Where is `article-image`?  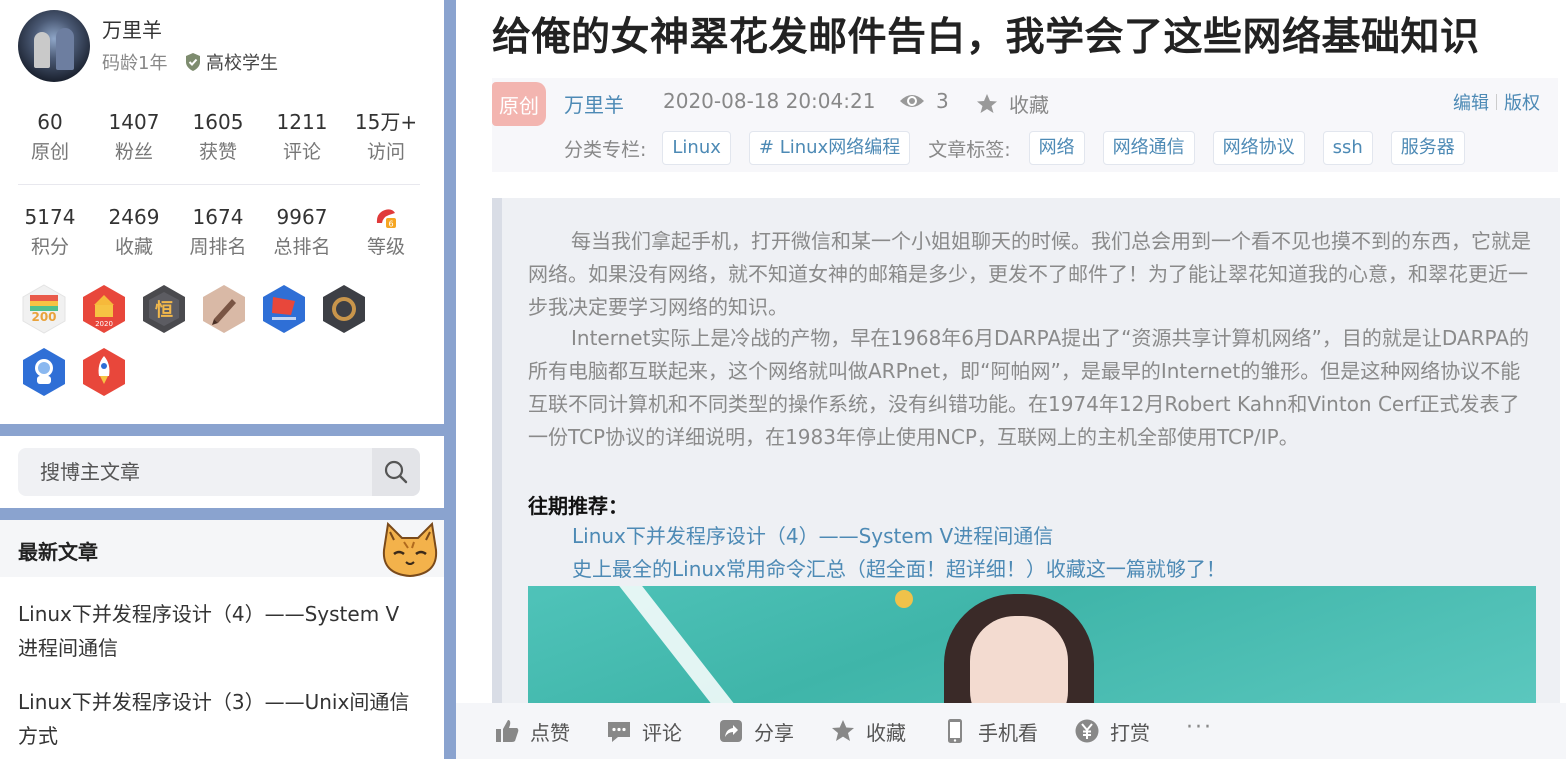
article-image is located at coordinates (1032, 644).